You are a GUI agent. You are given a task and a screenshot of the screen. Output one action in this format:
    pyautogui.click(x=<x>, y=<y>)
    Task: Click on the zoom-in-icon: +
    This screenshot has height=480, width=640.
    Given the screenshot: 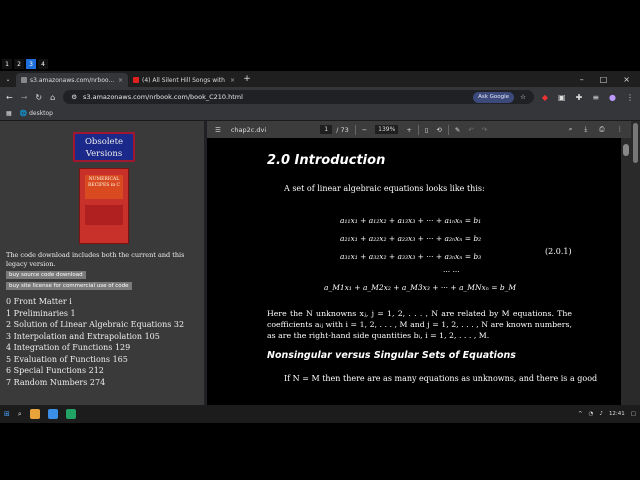 What is the action you would take?
    pyautogui.click(x=408, y=130)
    